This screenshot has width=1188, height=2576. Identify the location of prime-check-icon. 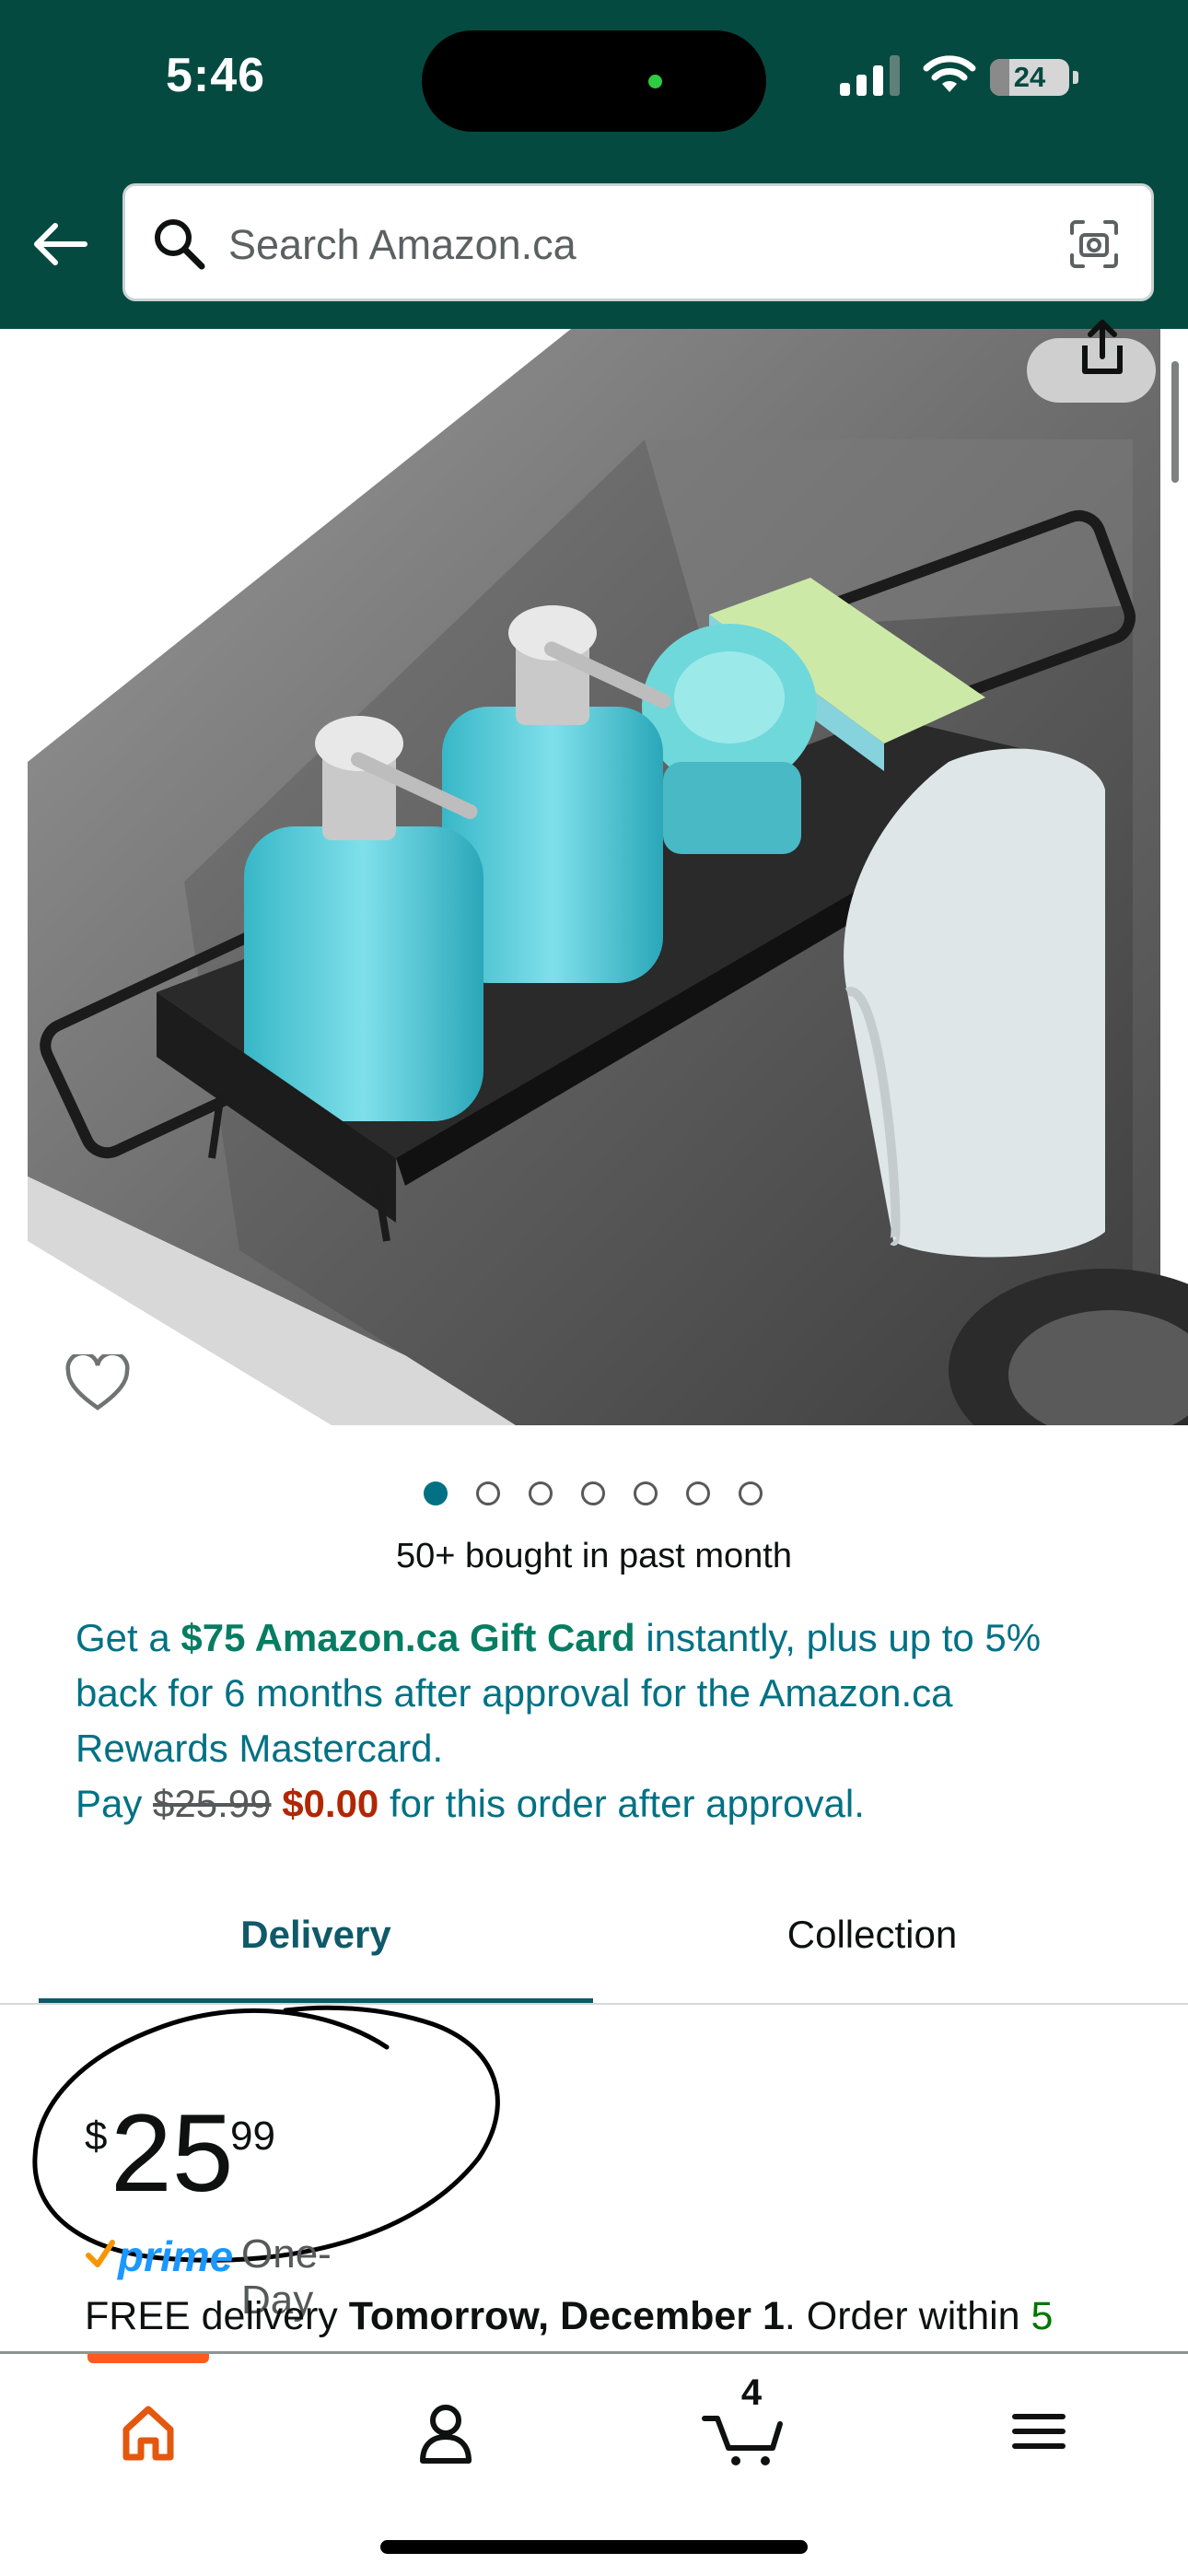
(100, 2253).